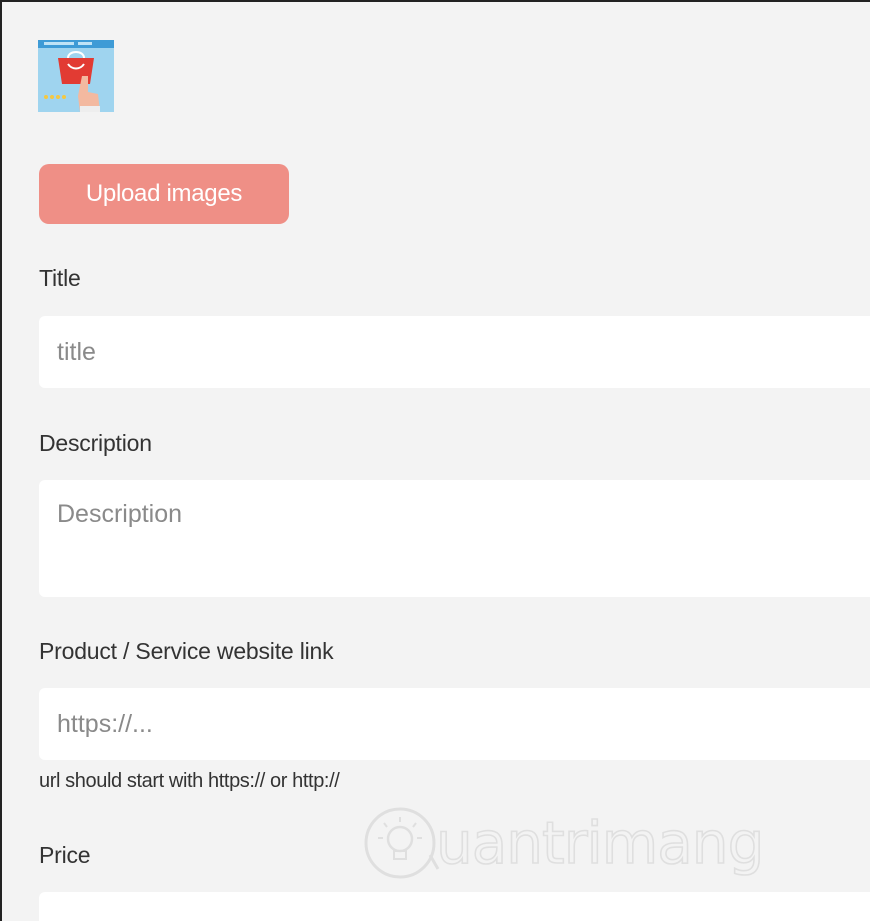 Image resolution: width=870 pixels, height=921 pixels. Describe the element at coordinates (402, 843) in the screenshot. I see `lightbulb-icon` at that location.